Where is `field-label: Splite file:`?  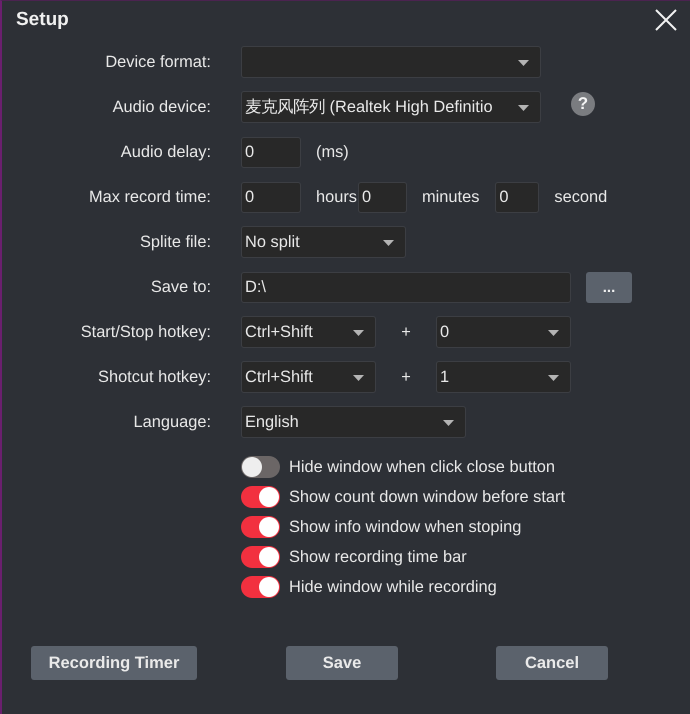 field-label: Splite file: is located at coordinates (174, 242).